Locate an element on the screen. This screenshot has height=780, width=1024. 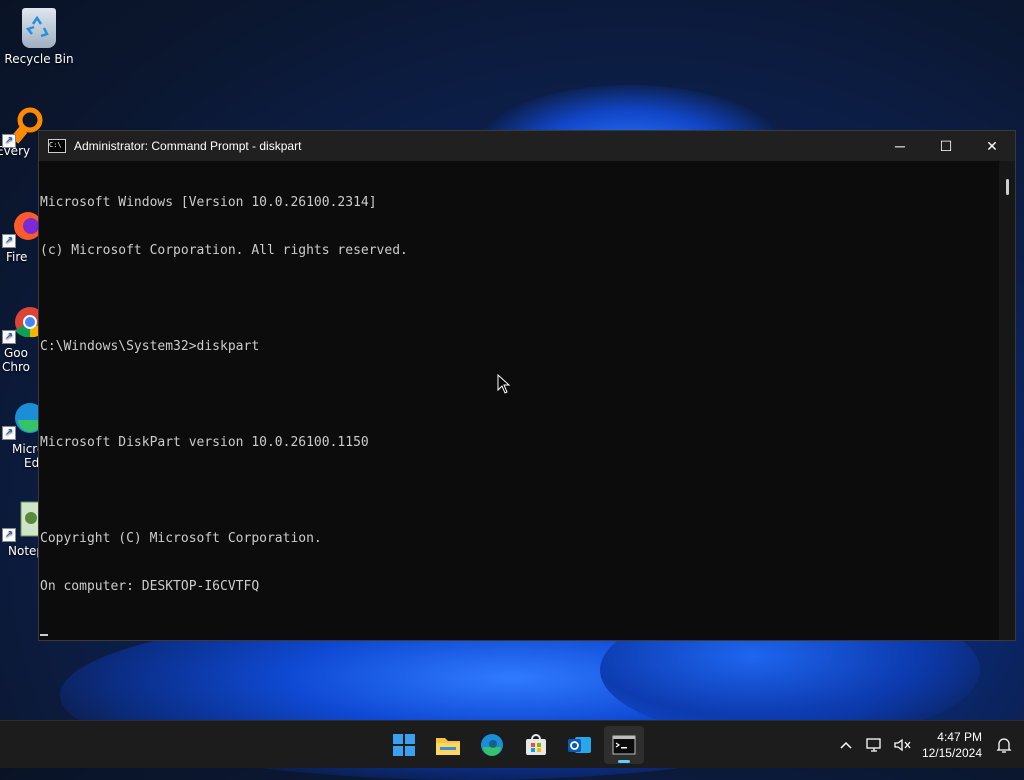
close-button: ✕ is located at coordinates (992, 146).